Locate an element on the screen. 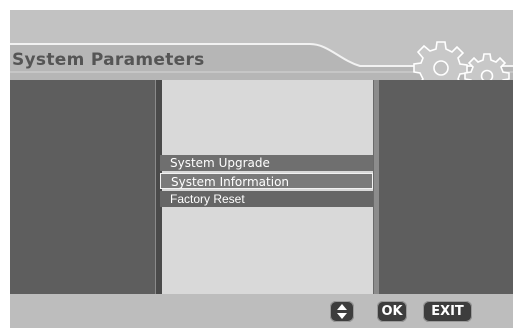 The height and width of the screenshot is (329, 514). navigate-button is located at coordinates (342, 311).